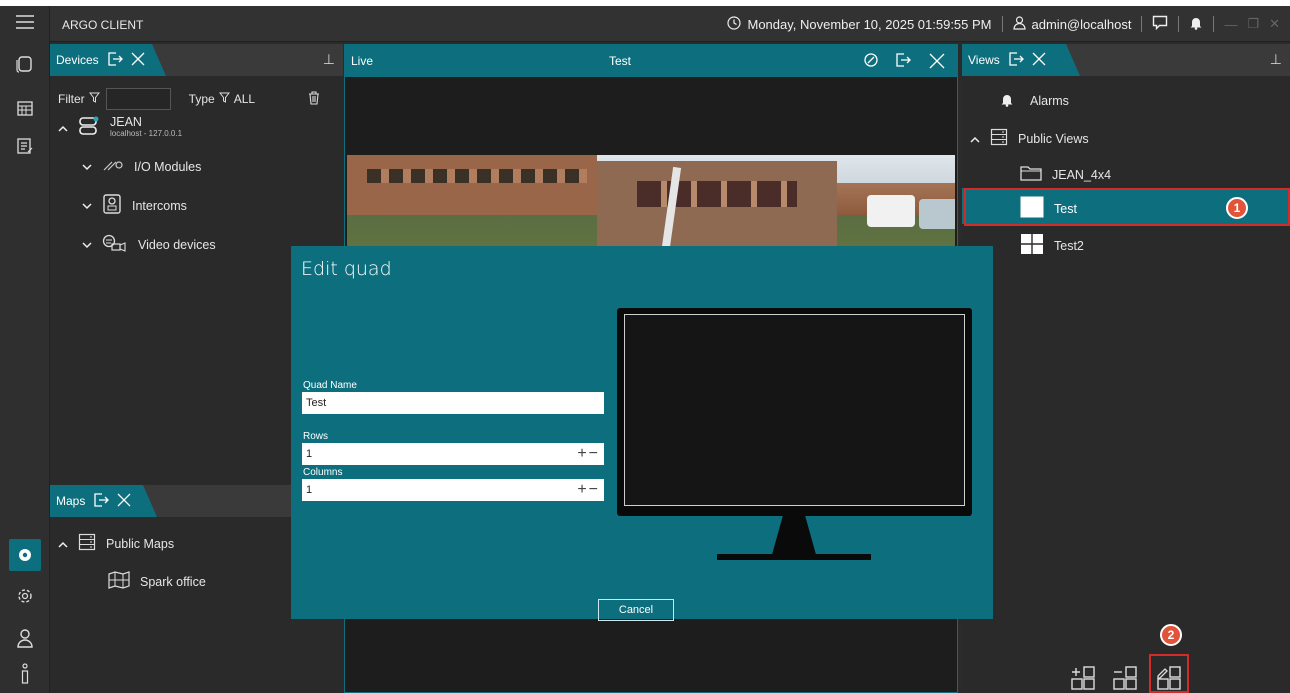 This screenshot has width=1290, height=693. What do you see at coordinates (794, 410) in the screenshot?
I see `quad-preview-cell` at bounding box center [794, 410].